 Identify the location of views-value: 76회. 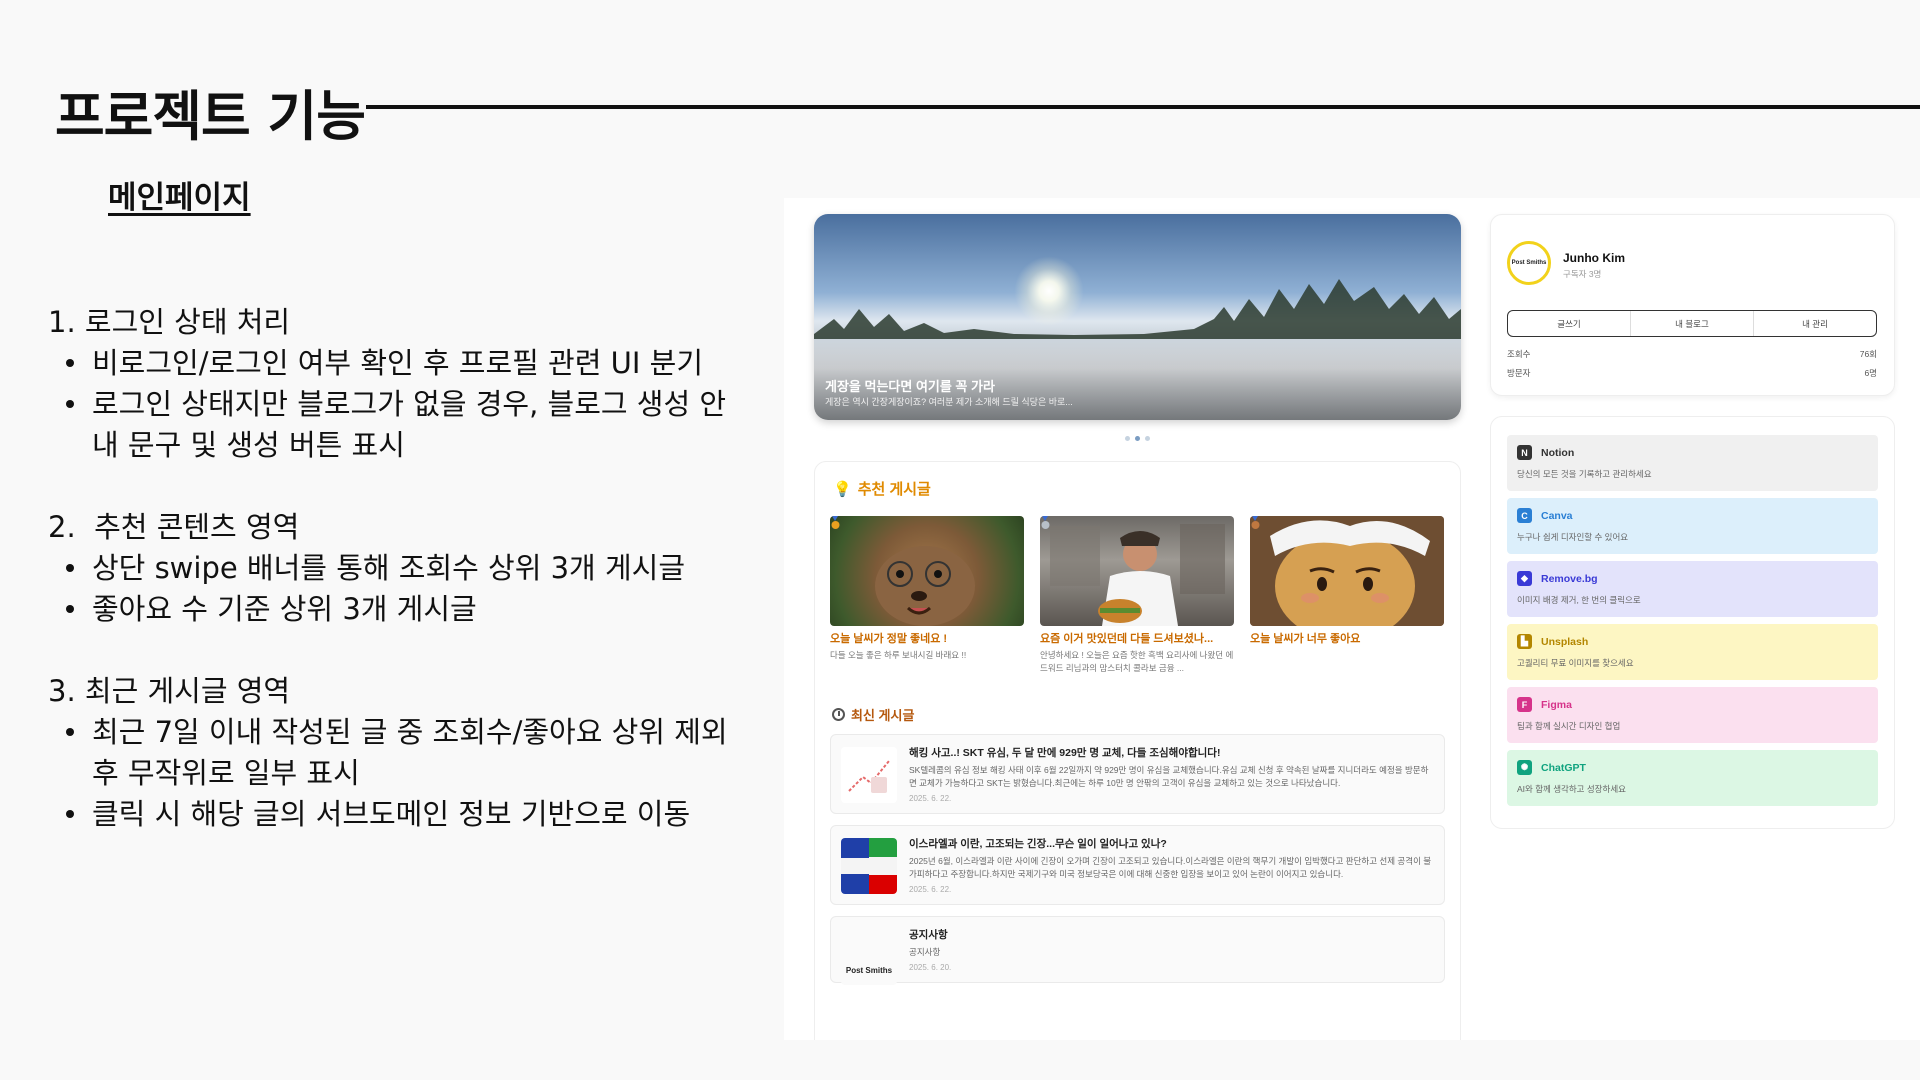
(1868, 354).